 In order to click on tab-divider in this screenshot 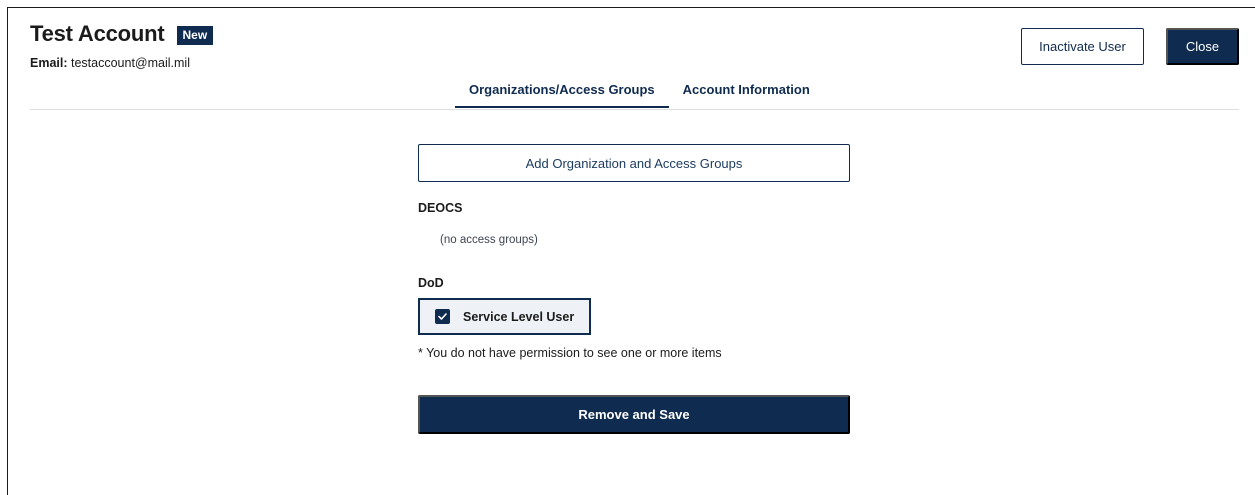, I will do `click(634, 109)`.